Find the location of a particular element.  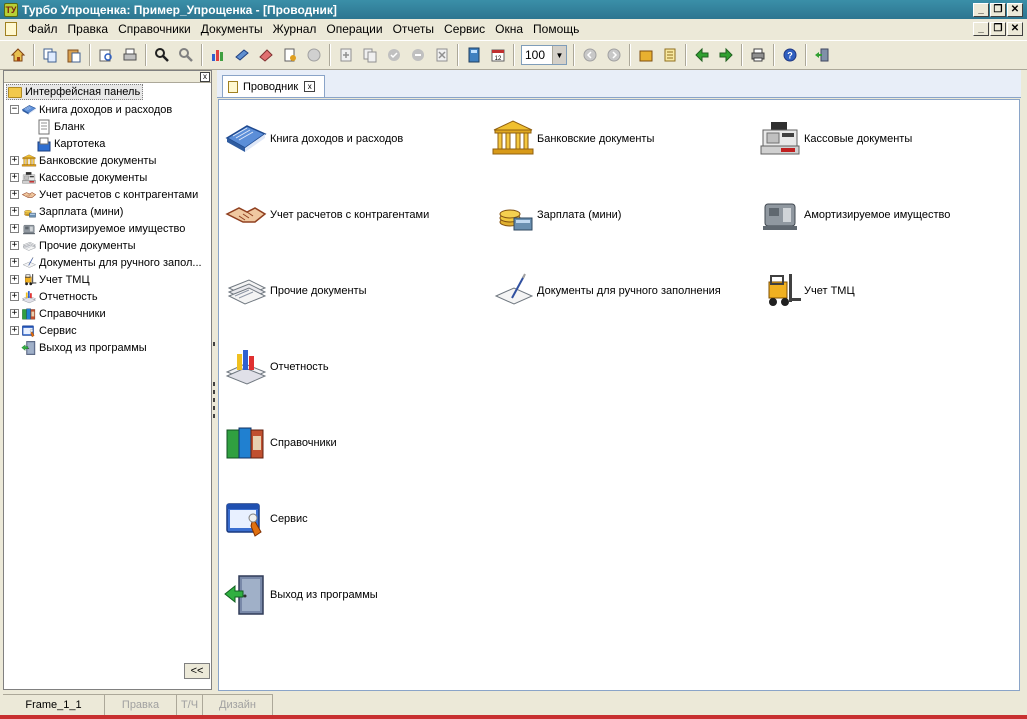

splitter is located at coordinates (214, 380).